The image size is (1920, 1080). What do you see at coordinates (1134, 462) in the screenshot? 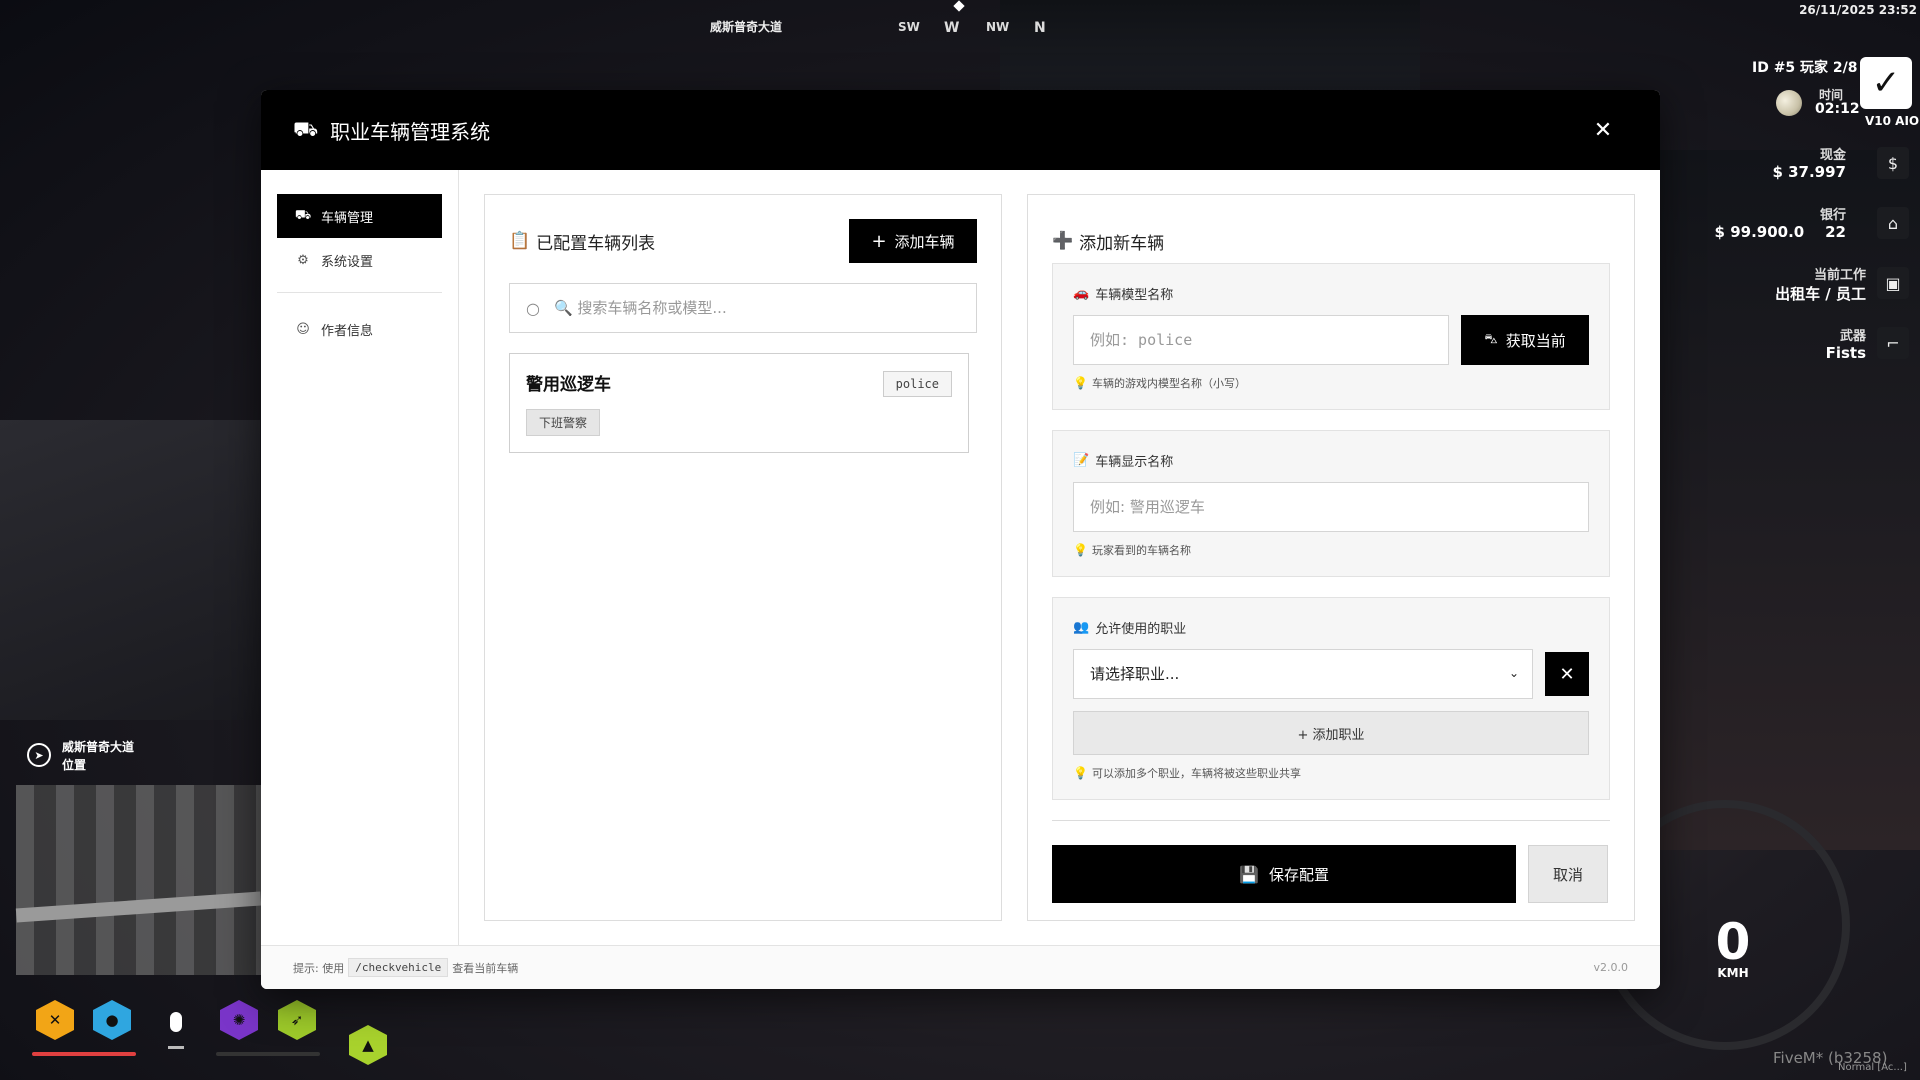
I see `display-label-text: 车辆显示名称` at bounding box center [1134, 462].